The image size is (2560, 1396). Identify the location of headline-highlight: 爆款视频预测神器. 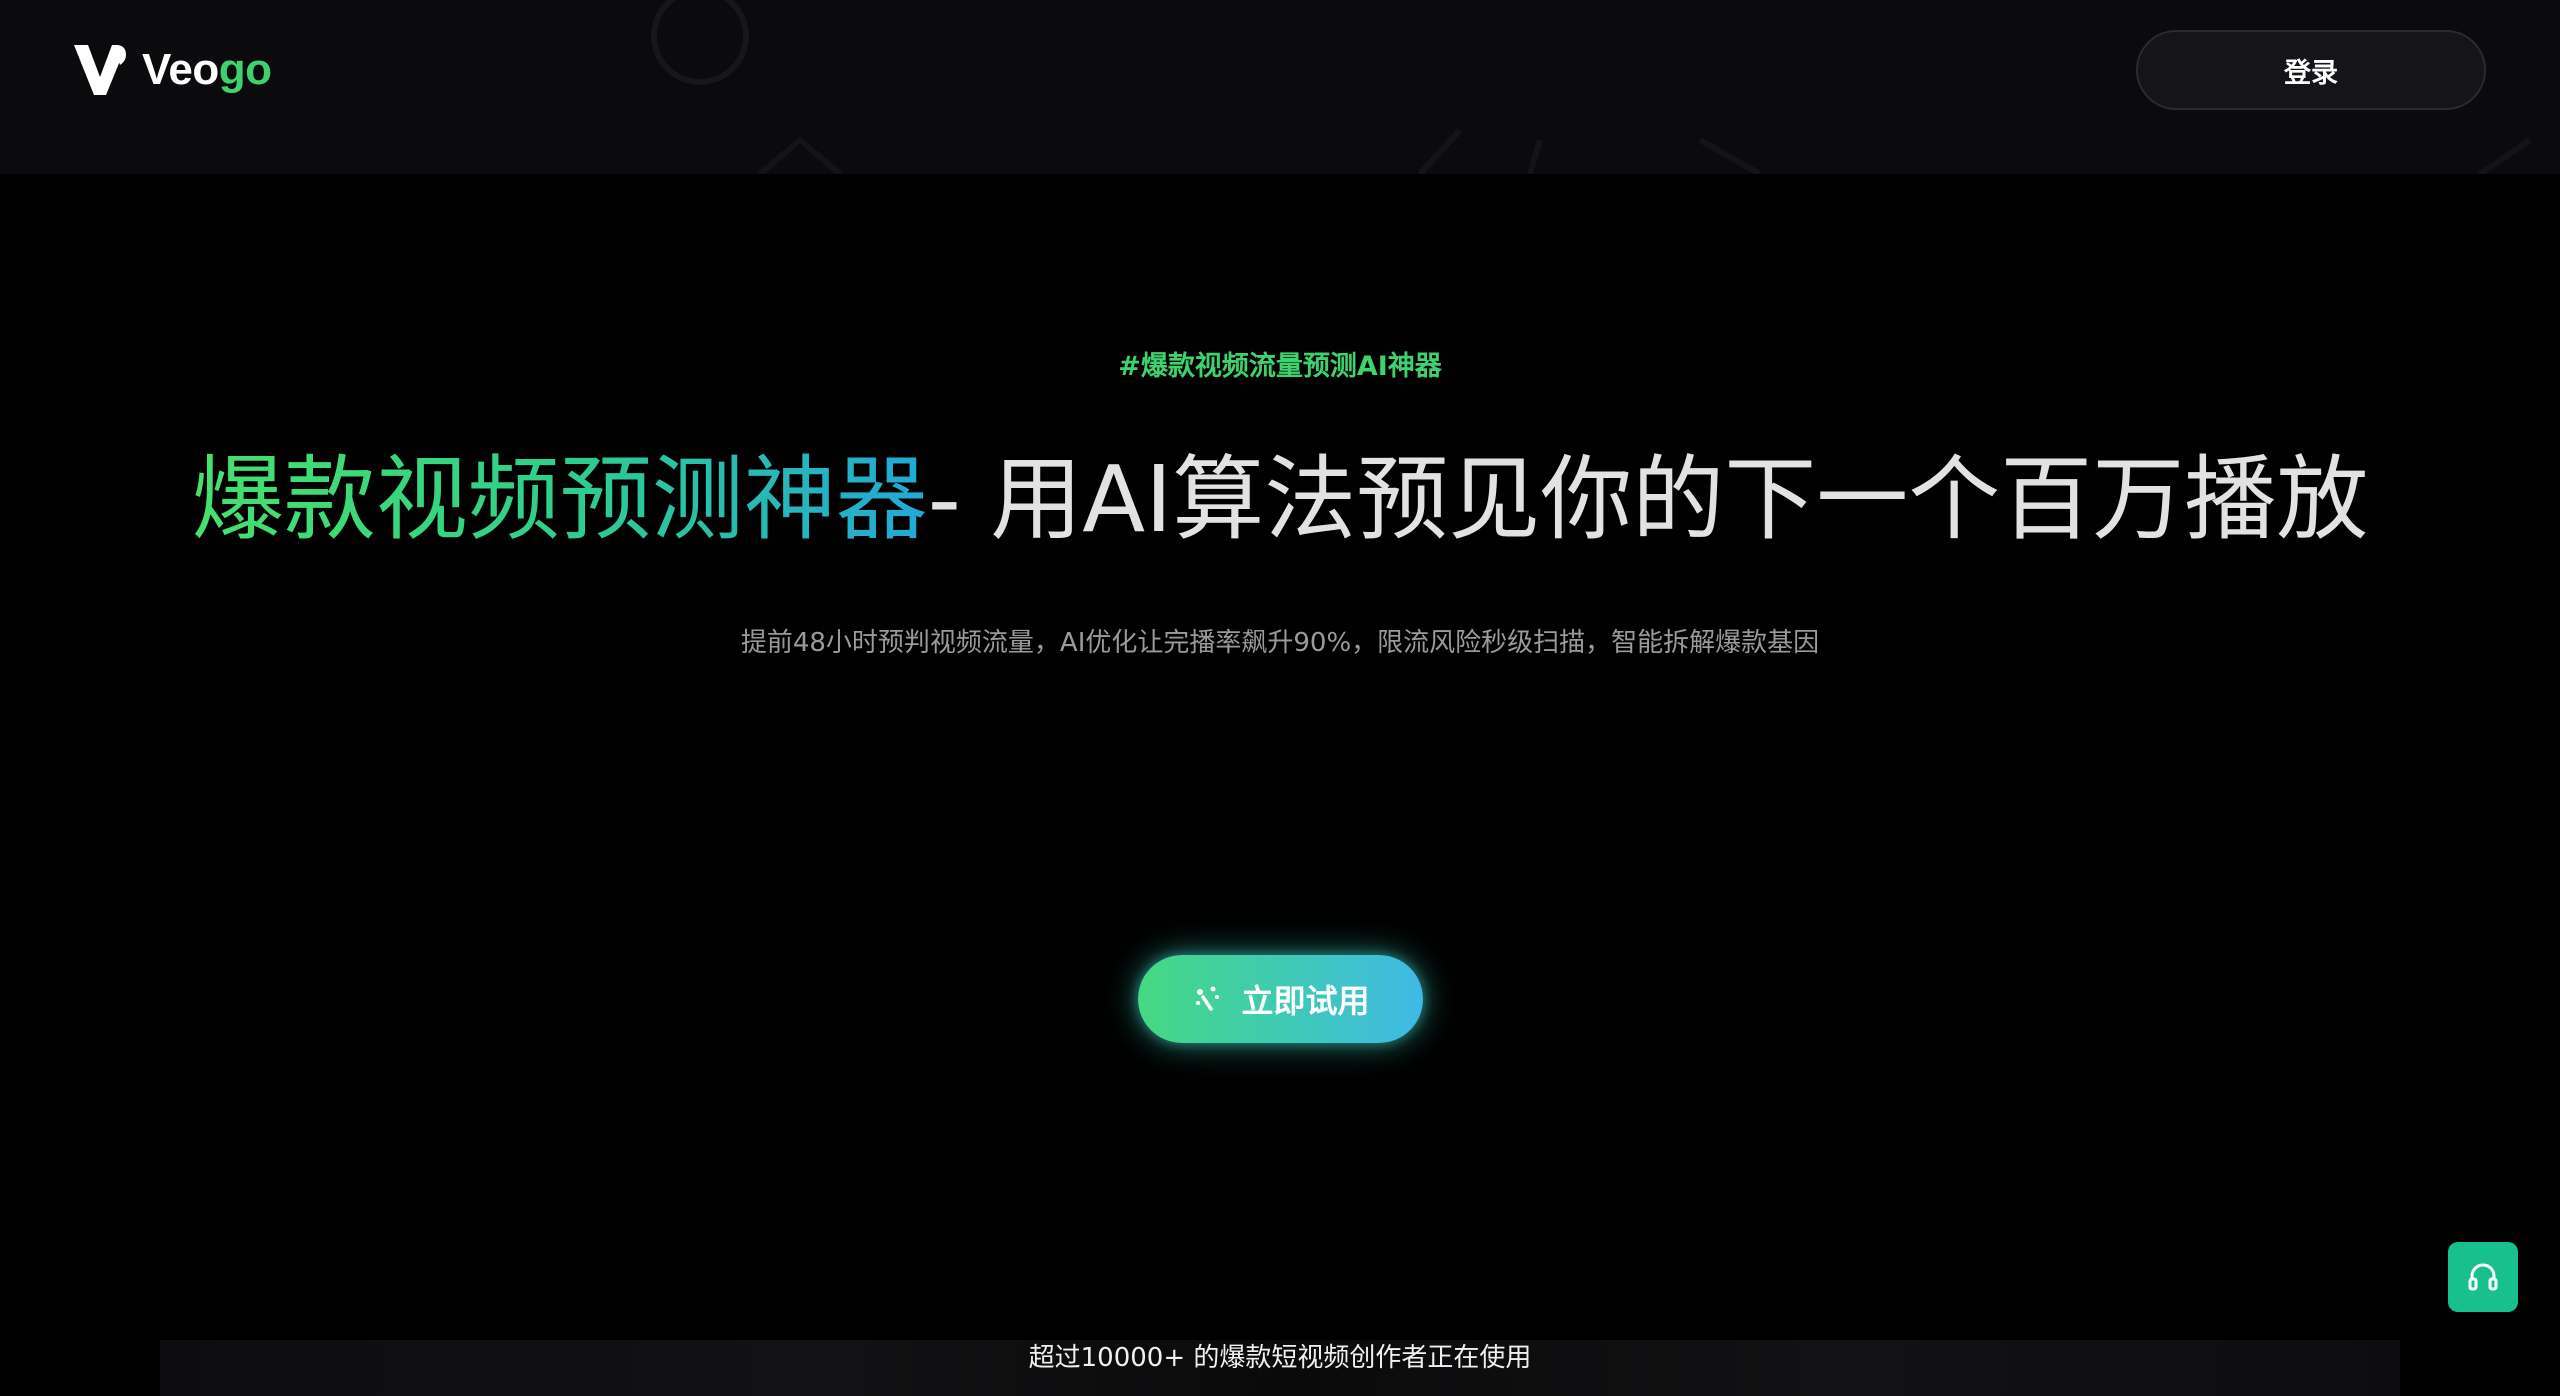
(559, 499).